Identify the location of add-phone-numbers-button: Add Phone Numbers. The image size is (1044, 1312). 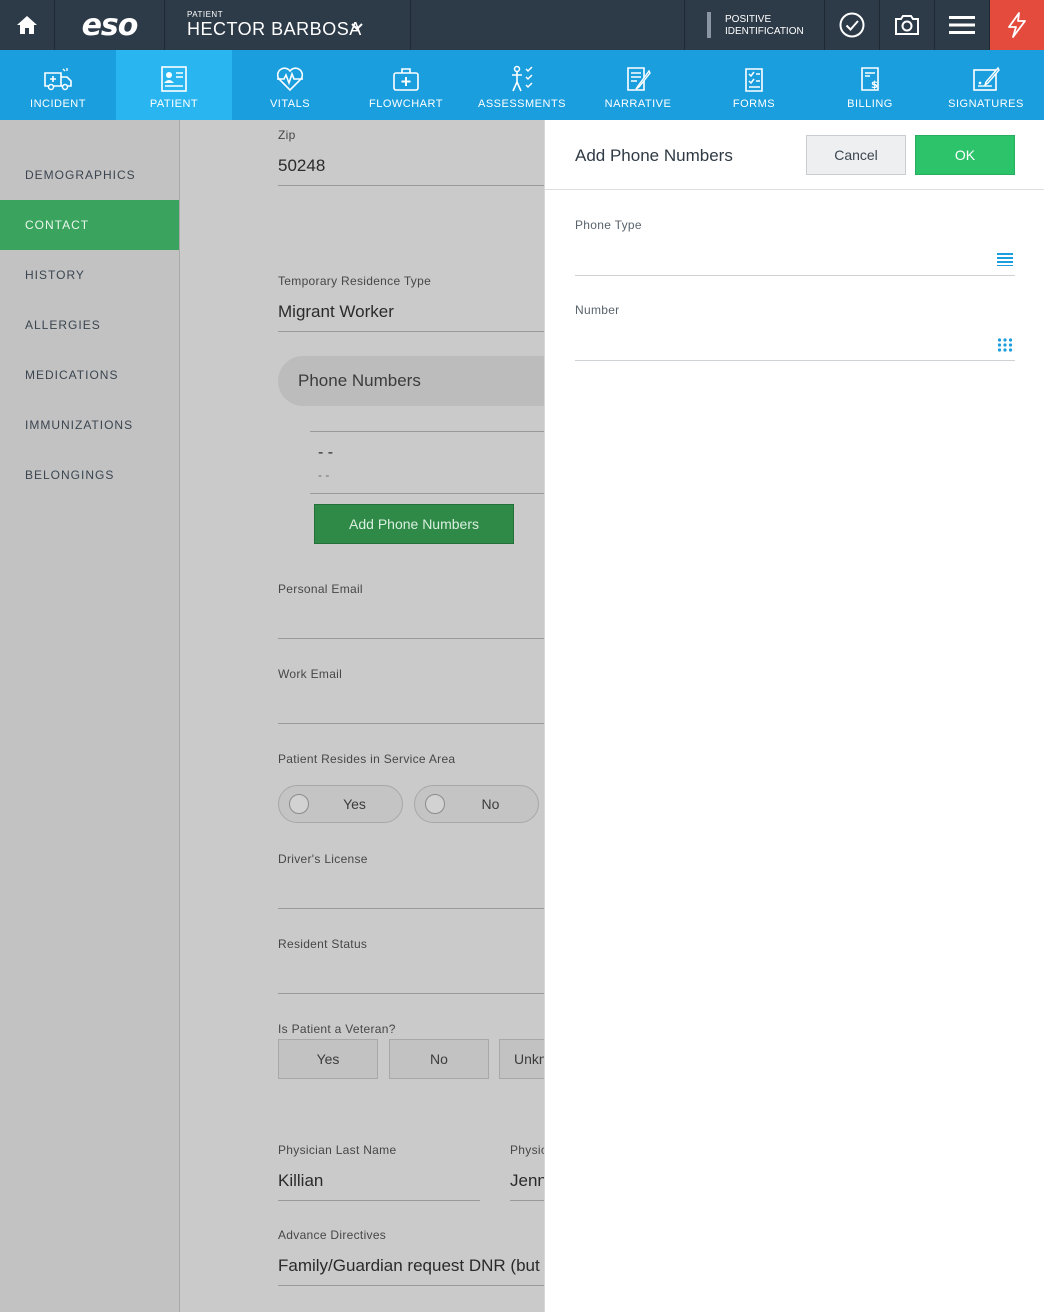
(414, 524).